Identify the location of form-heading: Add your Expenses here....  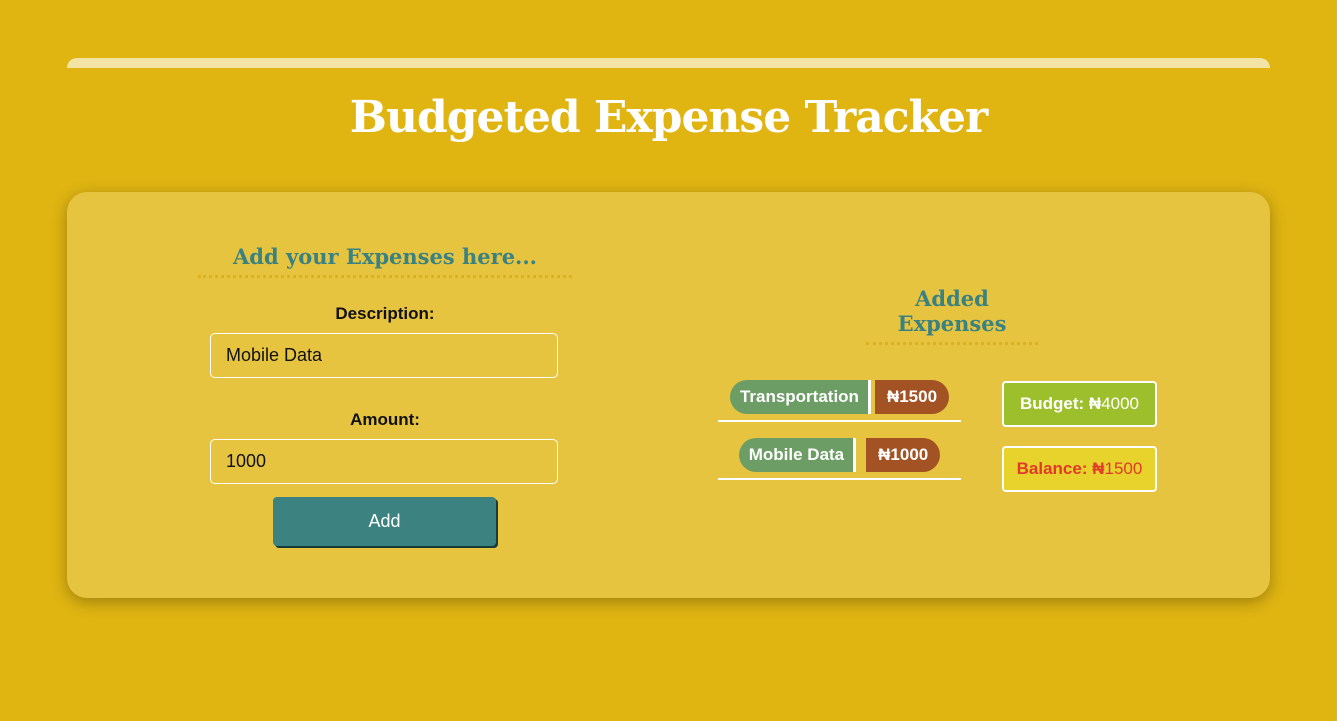
(385, 261).